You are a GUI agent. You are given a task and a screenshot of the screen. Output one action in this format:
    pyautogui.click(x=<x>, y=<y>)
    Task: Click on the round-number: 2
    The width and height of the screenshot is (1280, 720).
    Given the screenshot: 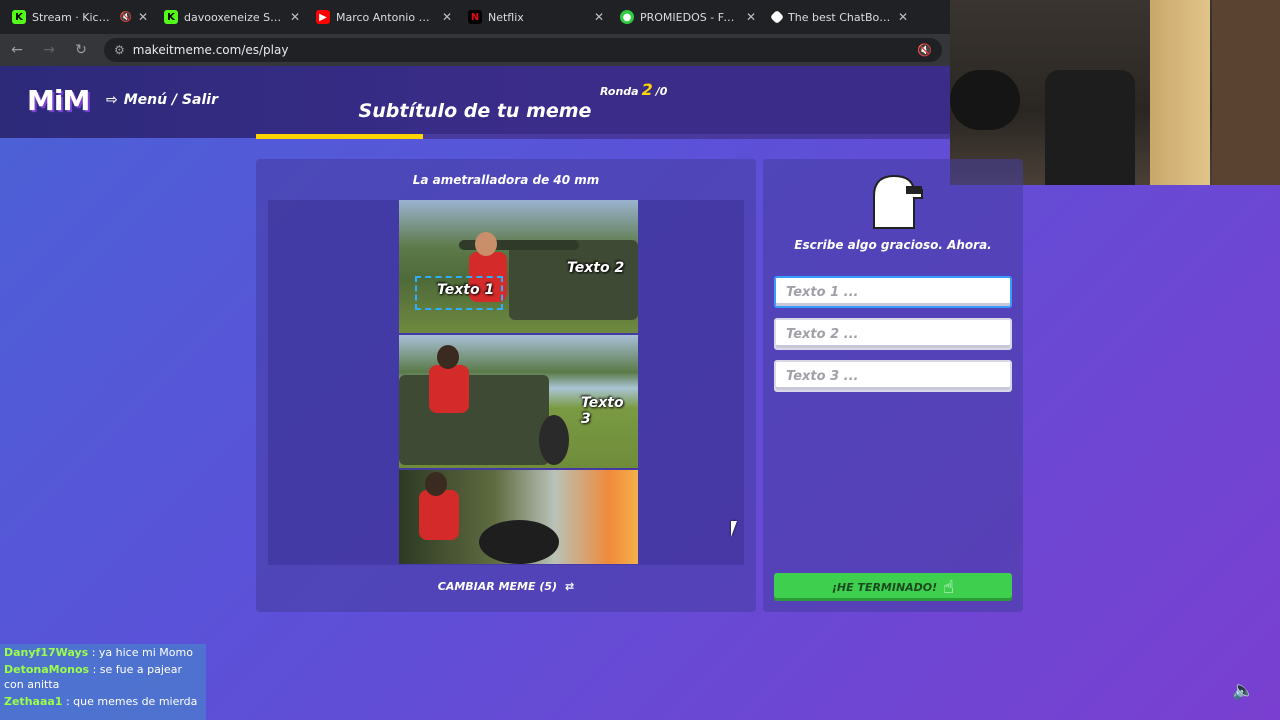 What is the action you would take?
    pyautogui.click(x=647, y=89)
    